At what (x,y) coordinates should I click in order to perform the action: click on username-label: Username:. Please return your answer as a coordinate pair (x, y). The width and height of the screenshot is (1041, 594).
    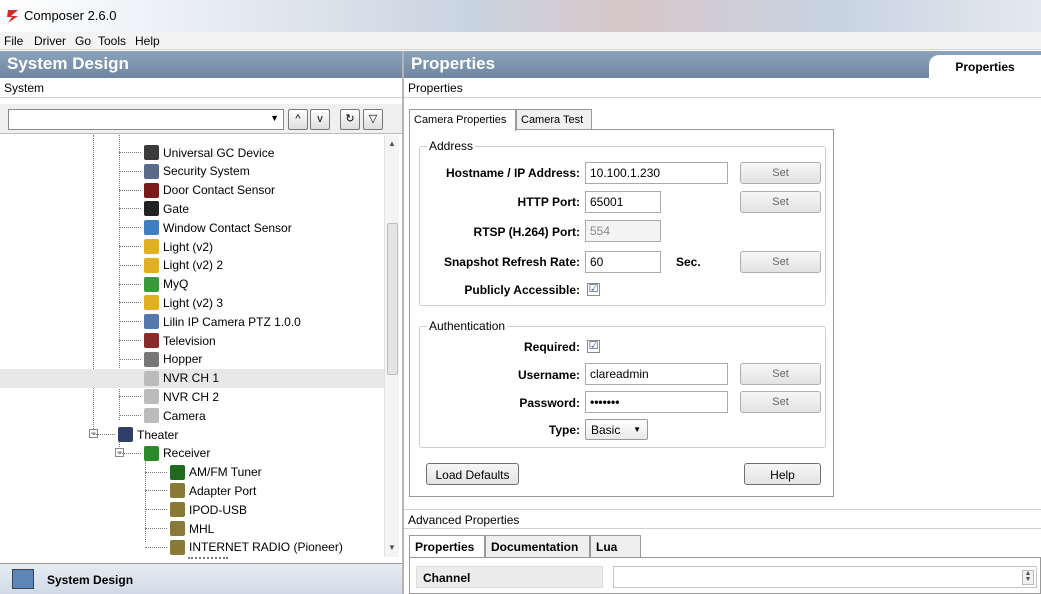
    Looking at the image, I should click on (548, 375).